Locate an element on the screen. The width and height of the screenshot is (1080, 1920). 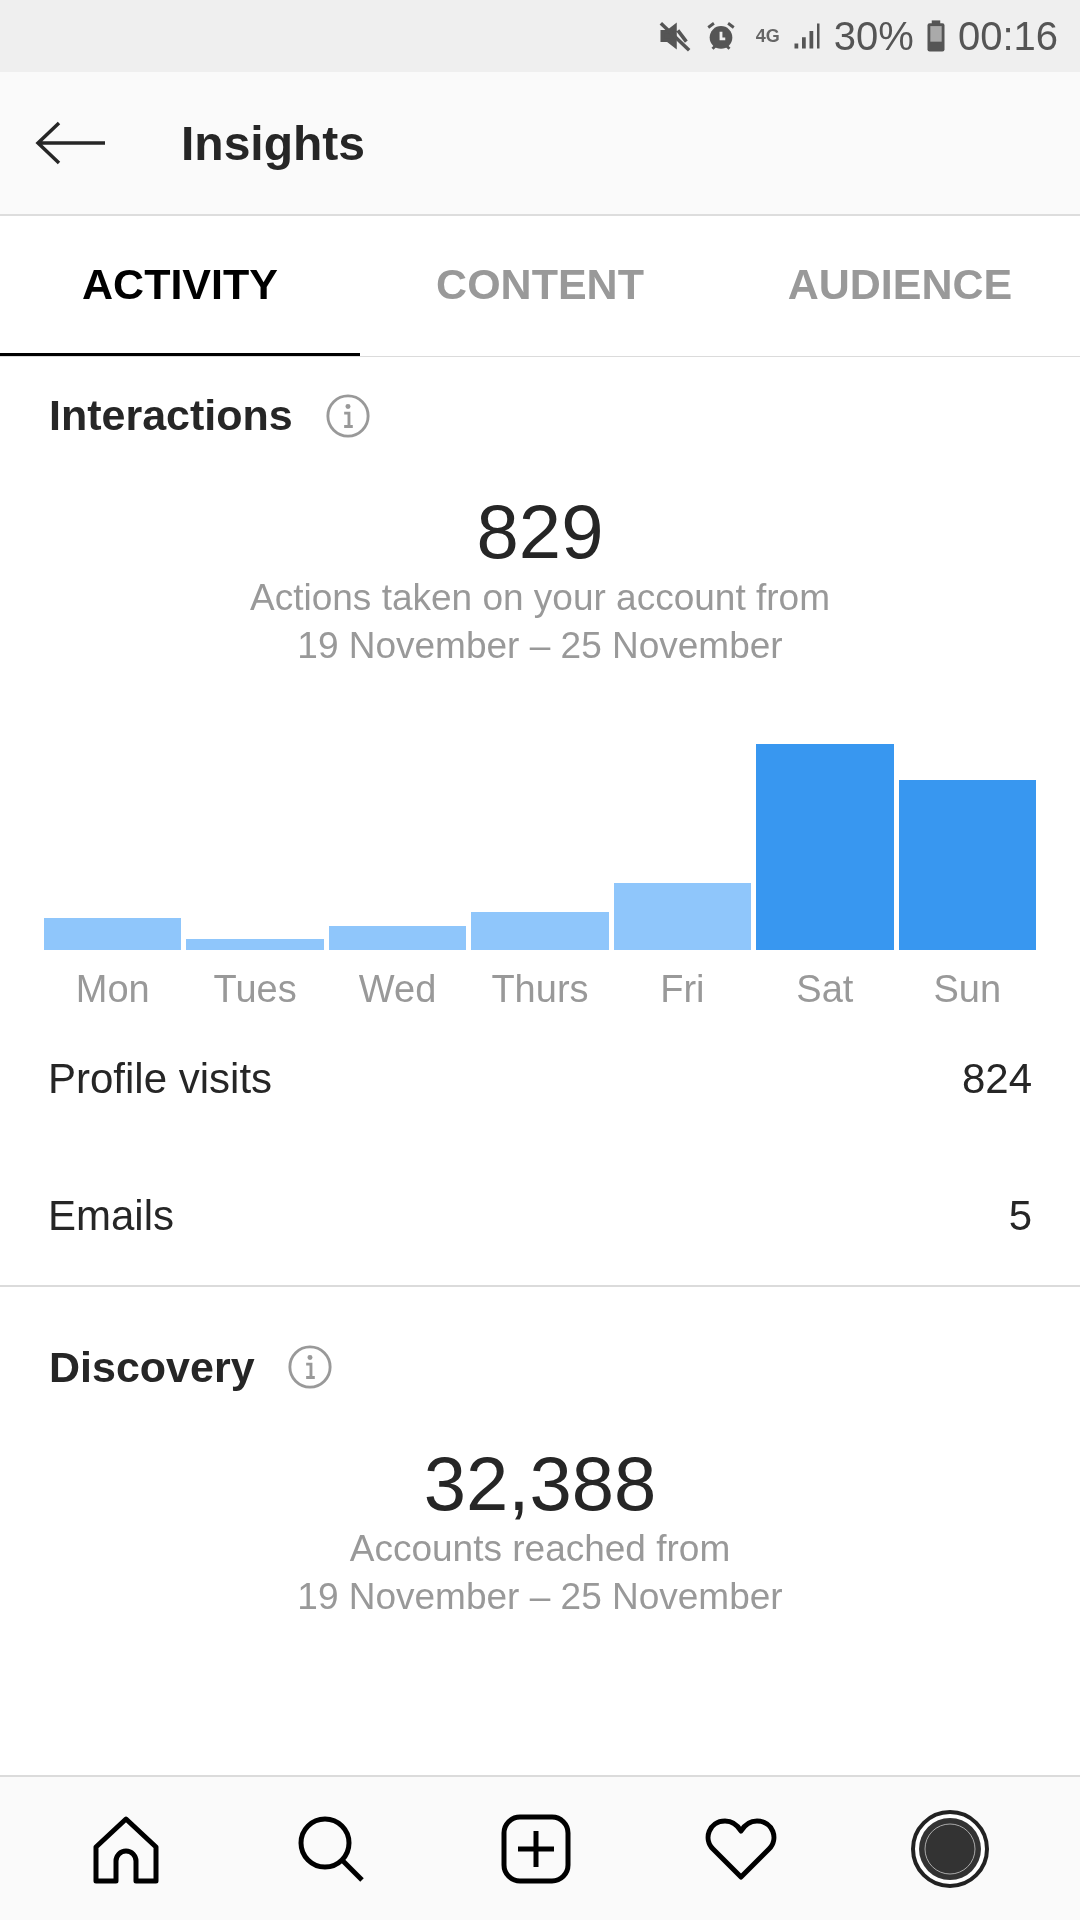
total-count: 829 is located at coordinates (540, 532).